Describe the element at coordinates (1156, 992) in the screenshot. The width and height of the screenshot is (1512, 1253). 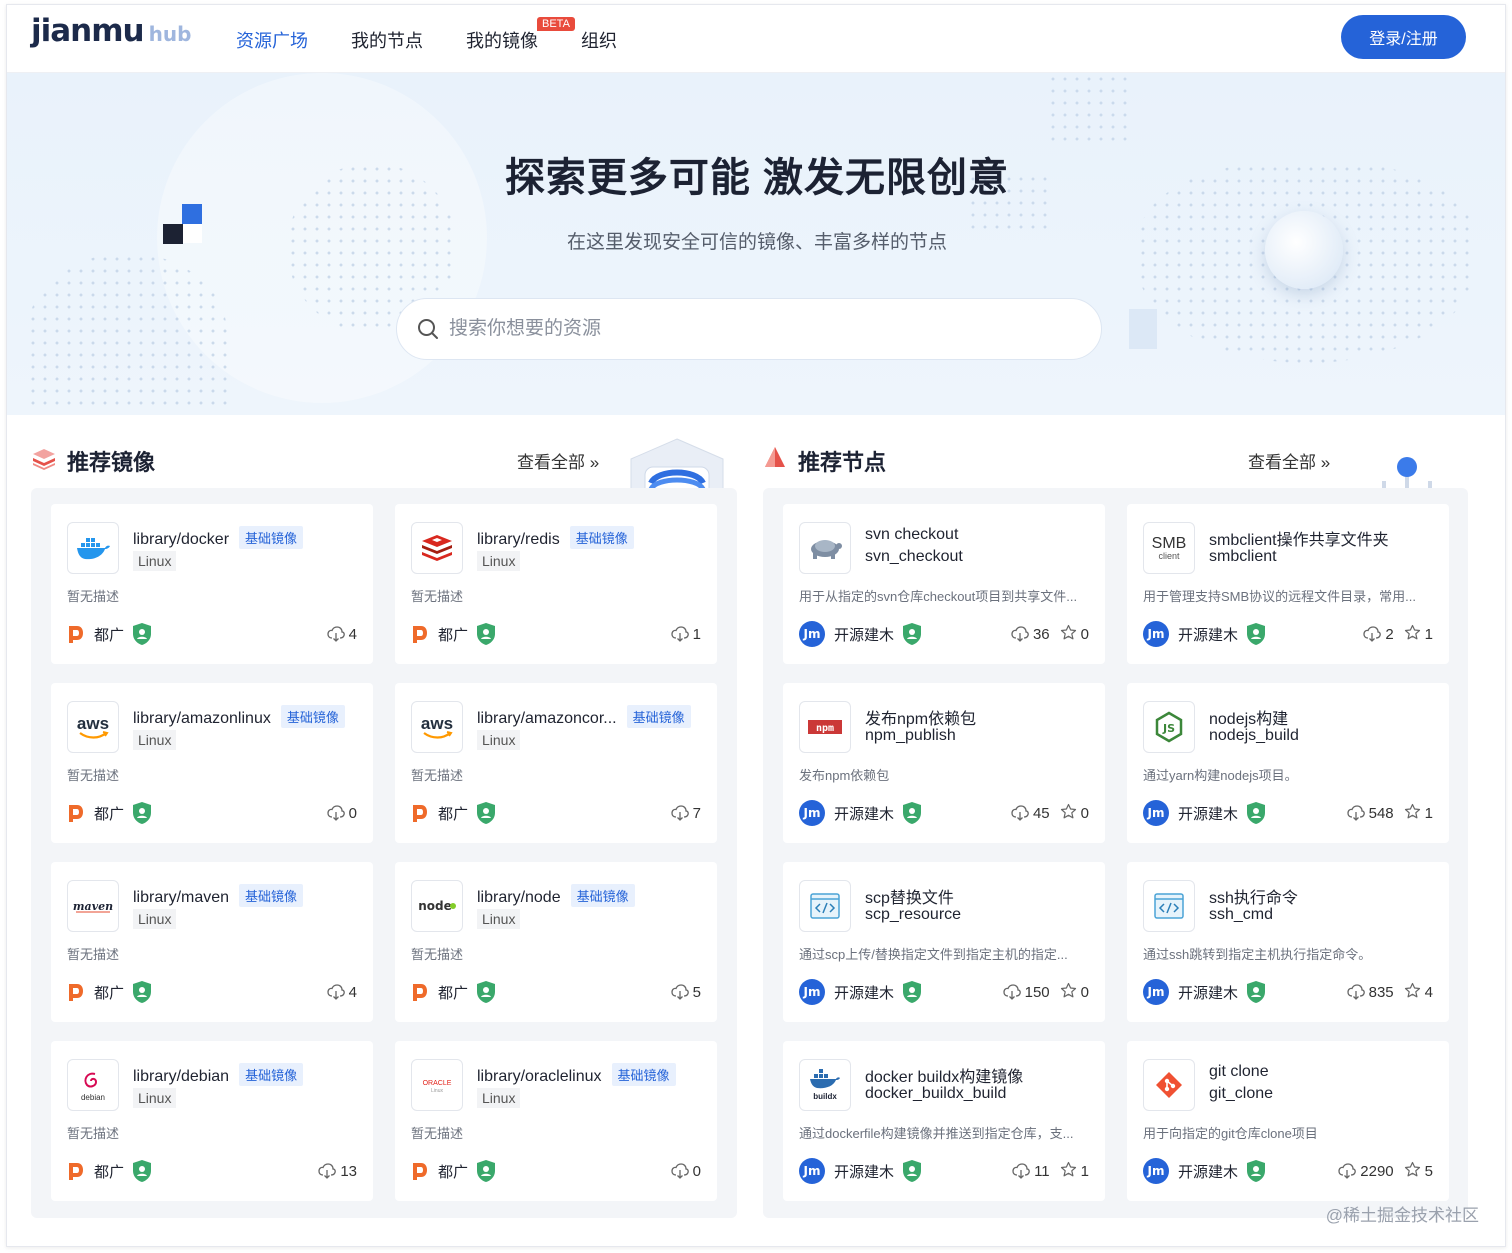
I see `jianmu-avatar: Jm` at that location.